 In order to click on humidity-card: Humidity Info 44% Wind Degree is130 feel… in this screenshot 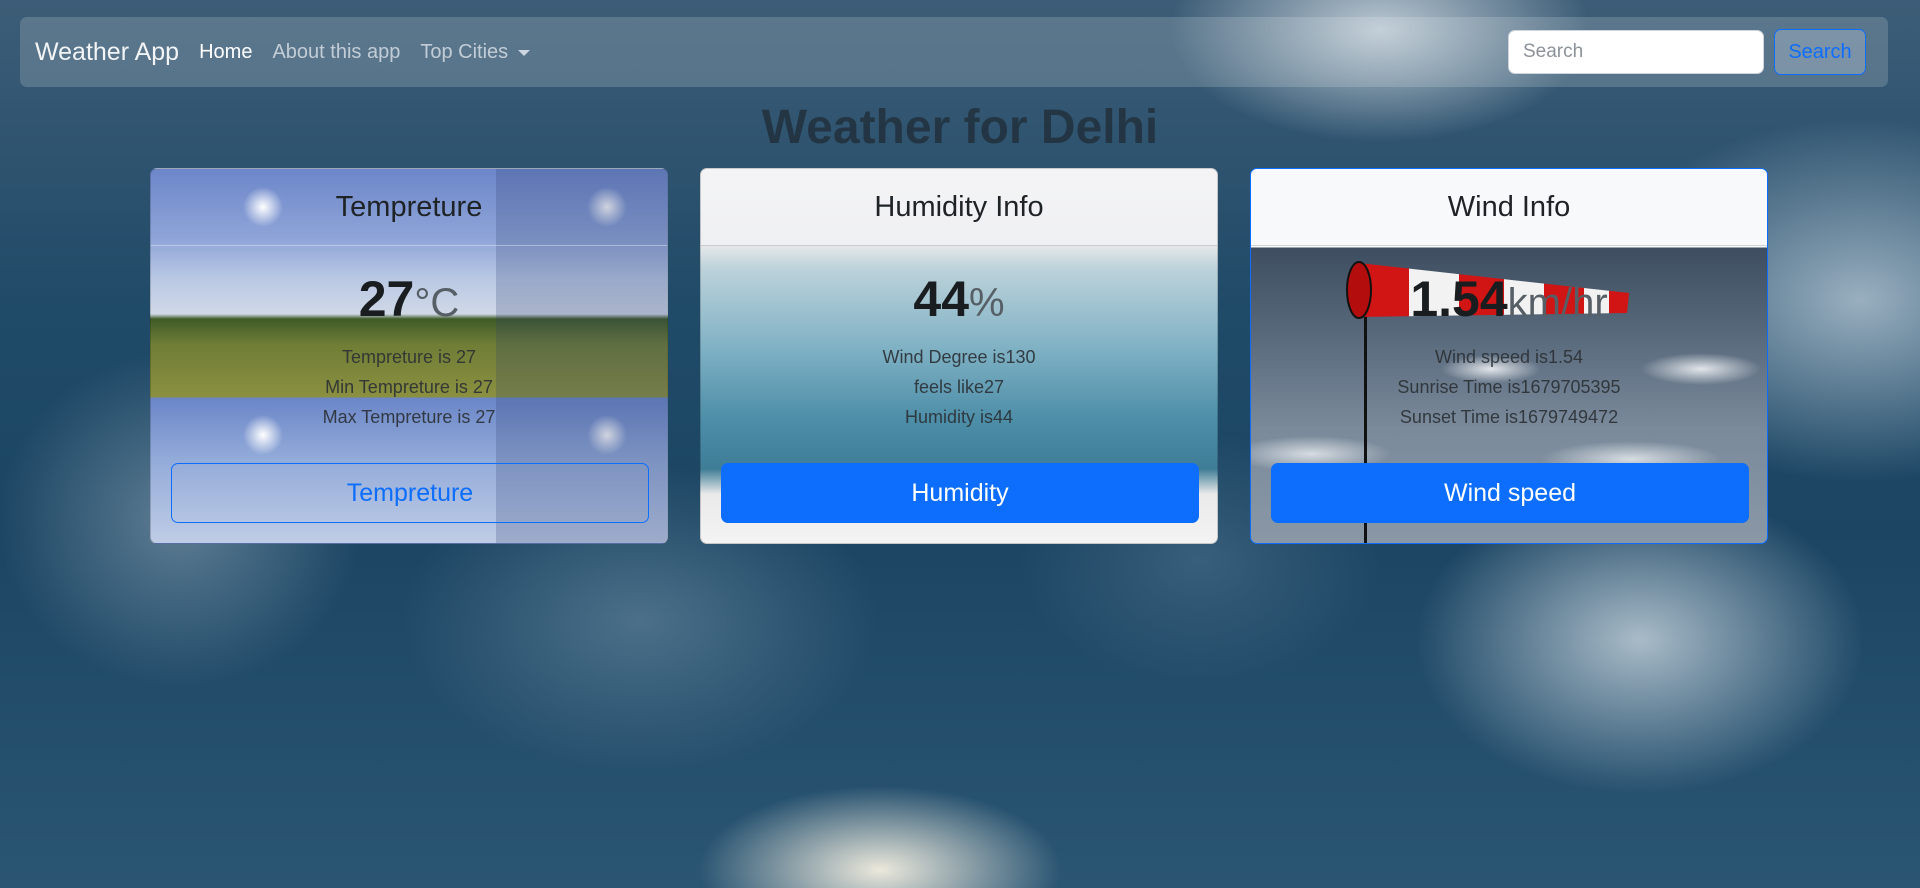, I will do `click(959, 356)`.